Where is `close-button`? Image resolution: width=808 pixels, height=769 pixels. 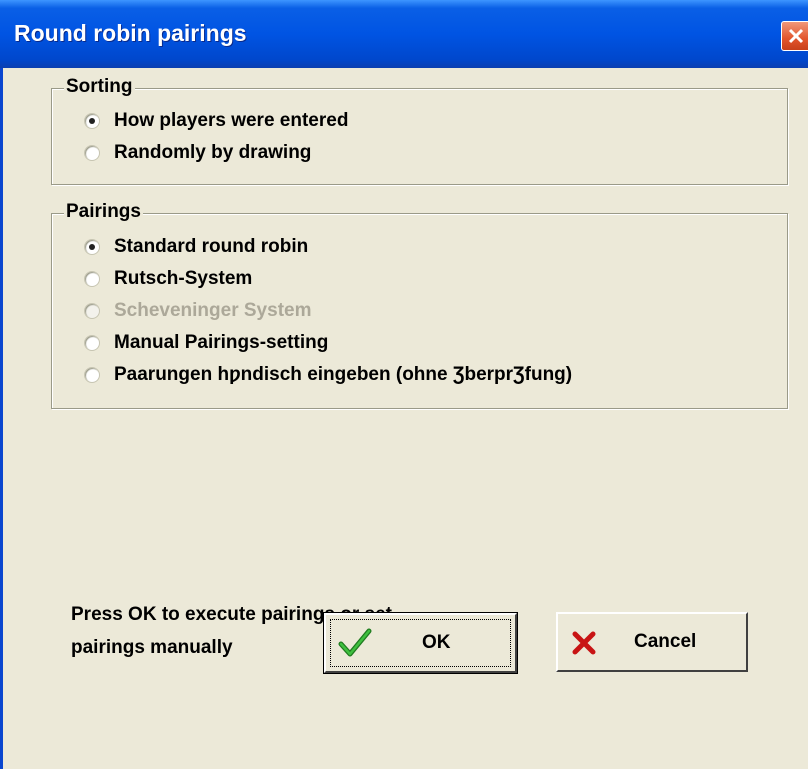 close-button is located at coordinates (794, 36).